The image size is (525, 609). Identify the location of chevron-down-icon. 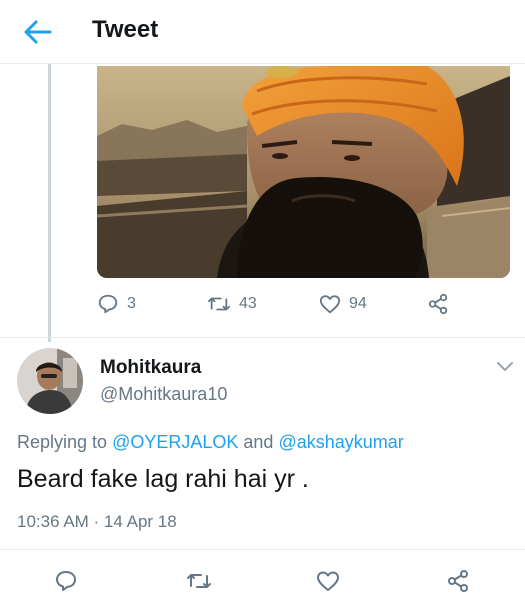
(505, 366).